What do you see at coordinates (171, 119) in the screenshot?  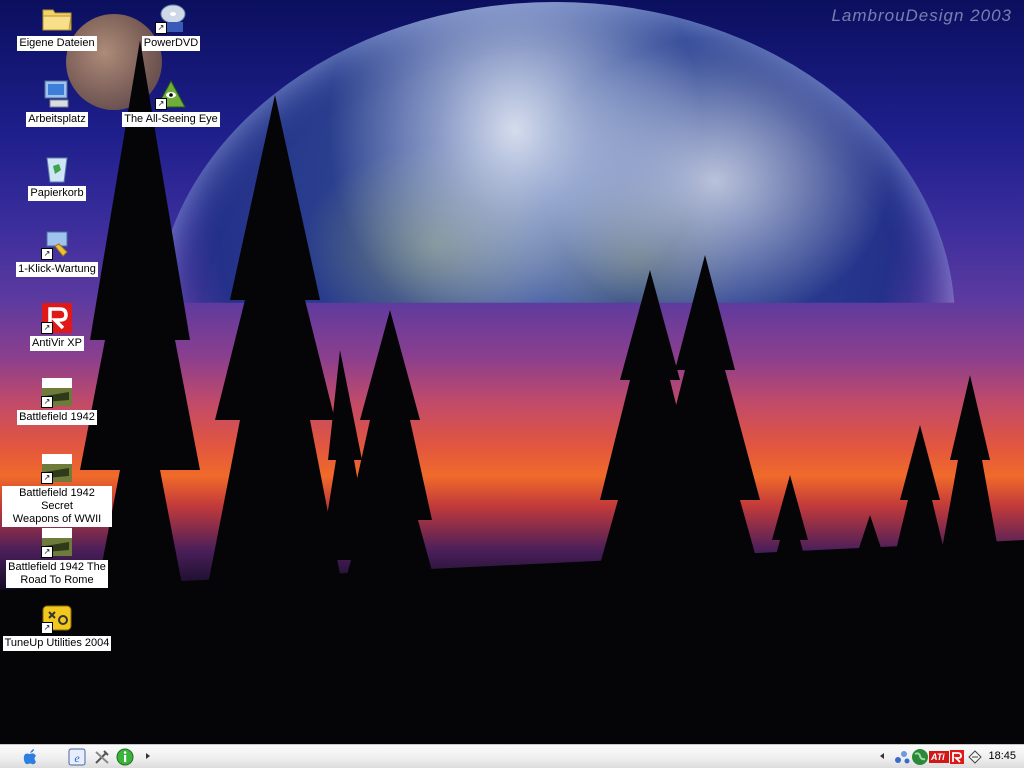 I see `icon-label: The All-Seeing Eye` at bounding box center [171, 119].